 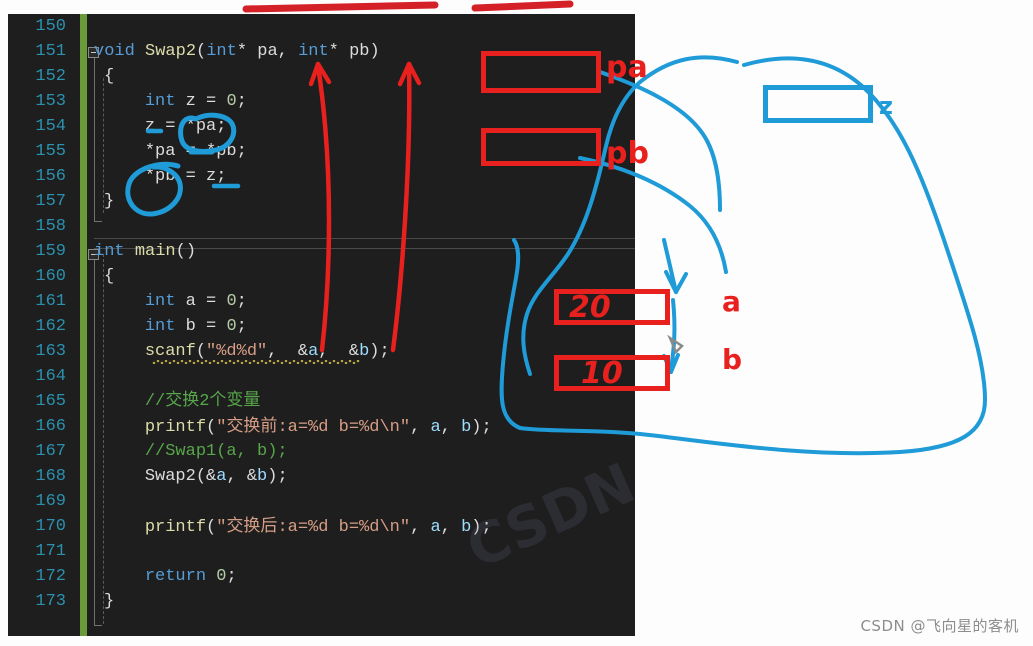 I want to click on code-text: int main(), so click(x=145, y=251).